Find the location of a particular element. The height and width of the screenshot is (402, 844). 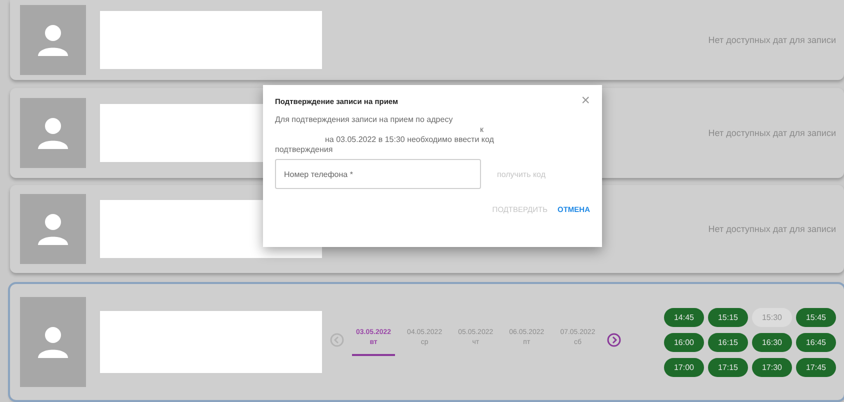

close-icon: × is located at coordinates (585, 101).